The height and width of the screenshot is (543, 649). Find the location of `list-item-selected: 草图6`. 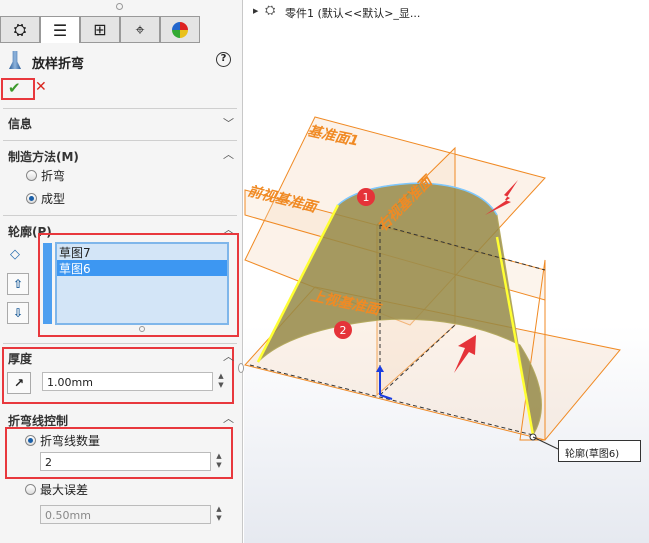

list-item-selected: 草图6 is located at coordinates (142, 268).